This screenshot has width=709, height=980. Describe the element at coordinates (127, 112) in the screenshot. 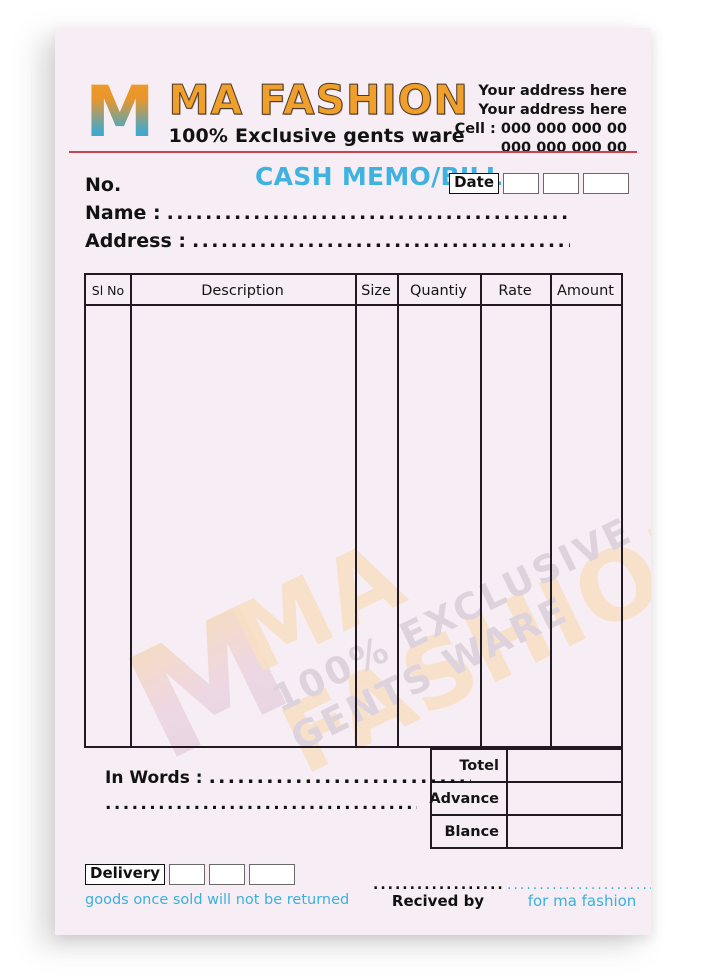

I see `logo-letter-m: M` at that location.